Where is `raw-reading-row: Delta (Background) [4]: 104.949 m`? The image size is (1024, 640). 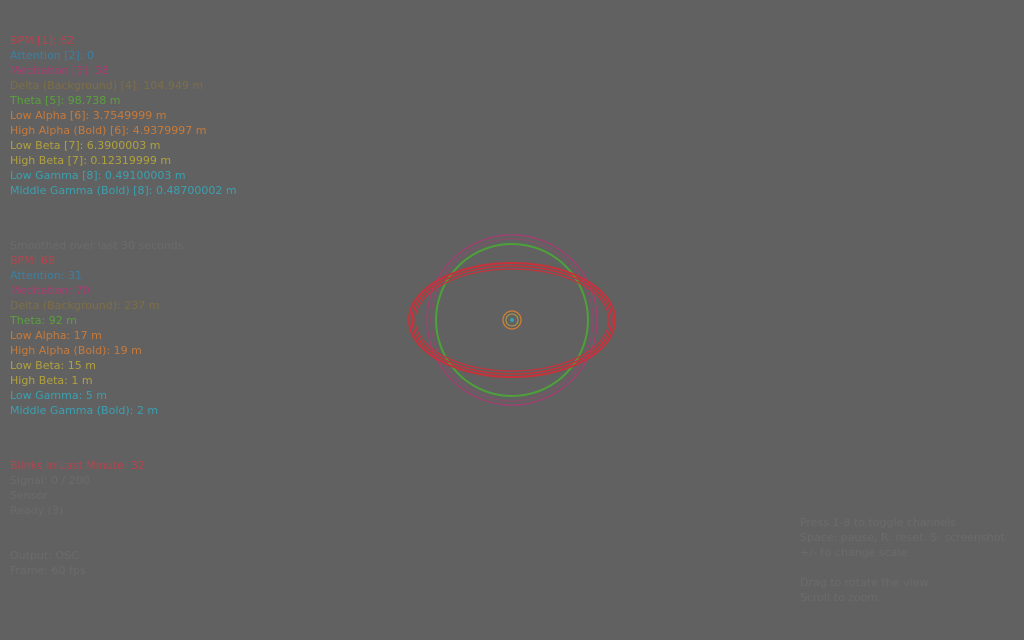 raw-reading-row: Delta (Background) [4]: 104.949 m is located at coordinates (107, 85).